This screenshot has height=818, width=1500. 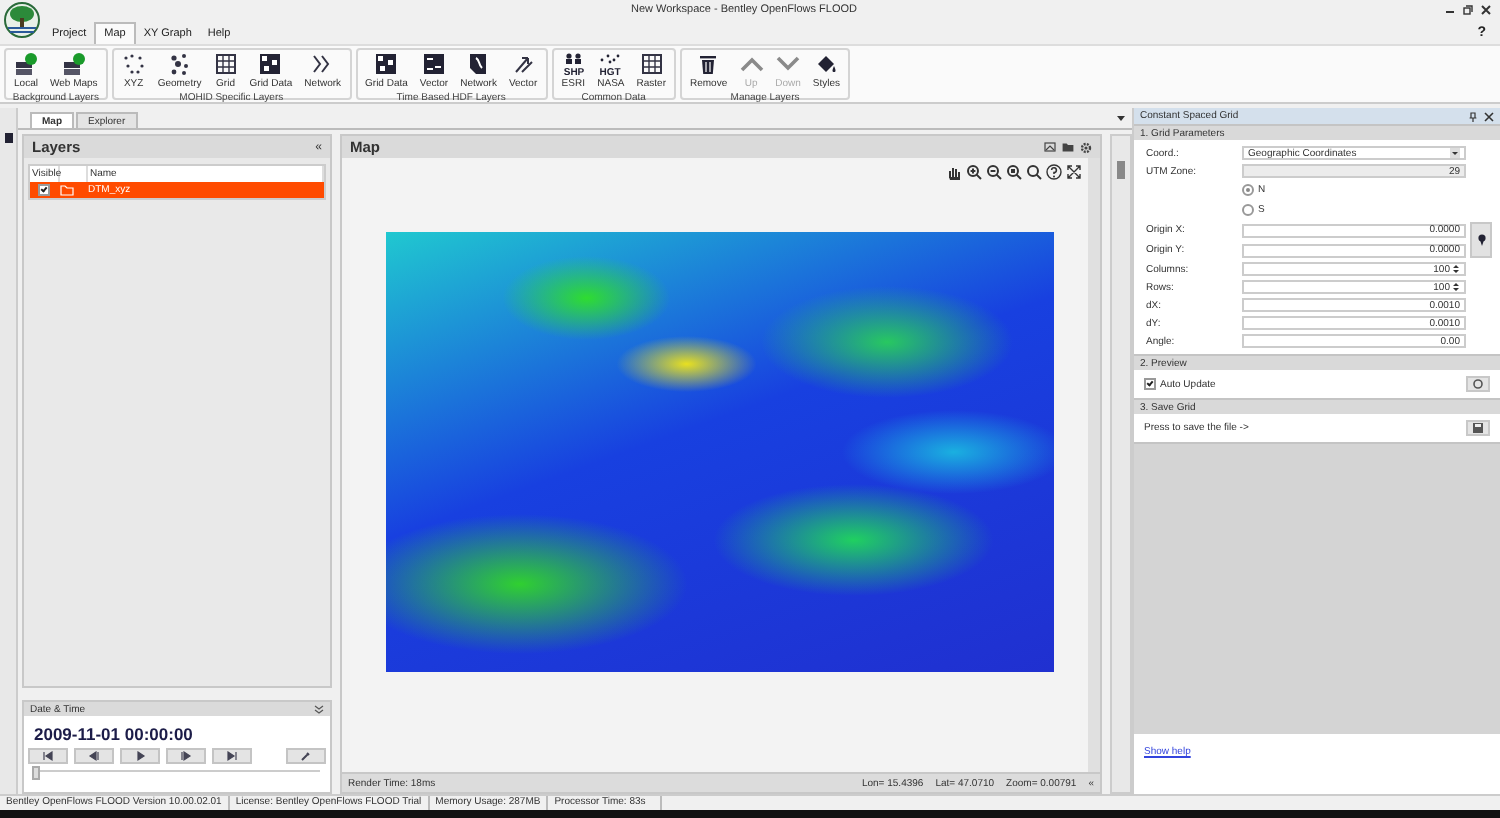 I want to click on paint-bucket-icon, so click(x=826, y=64).